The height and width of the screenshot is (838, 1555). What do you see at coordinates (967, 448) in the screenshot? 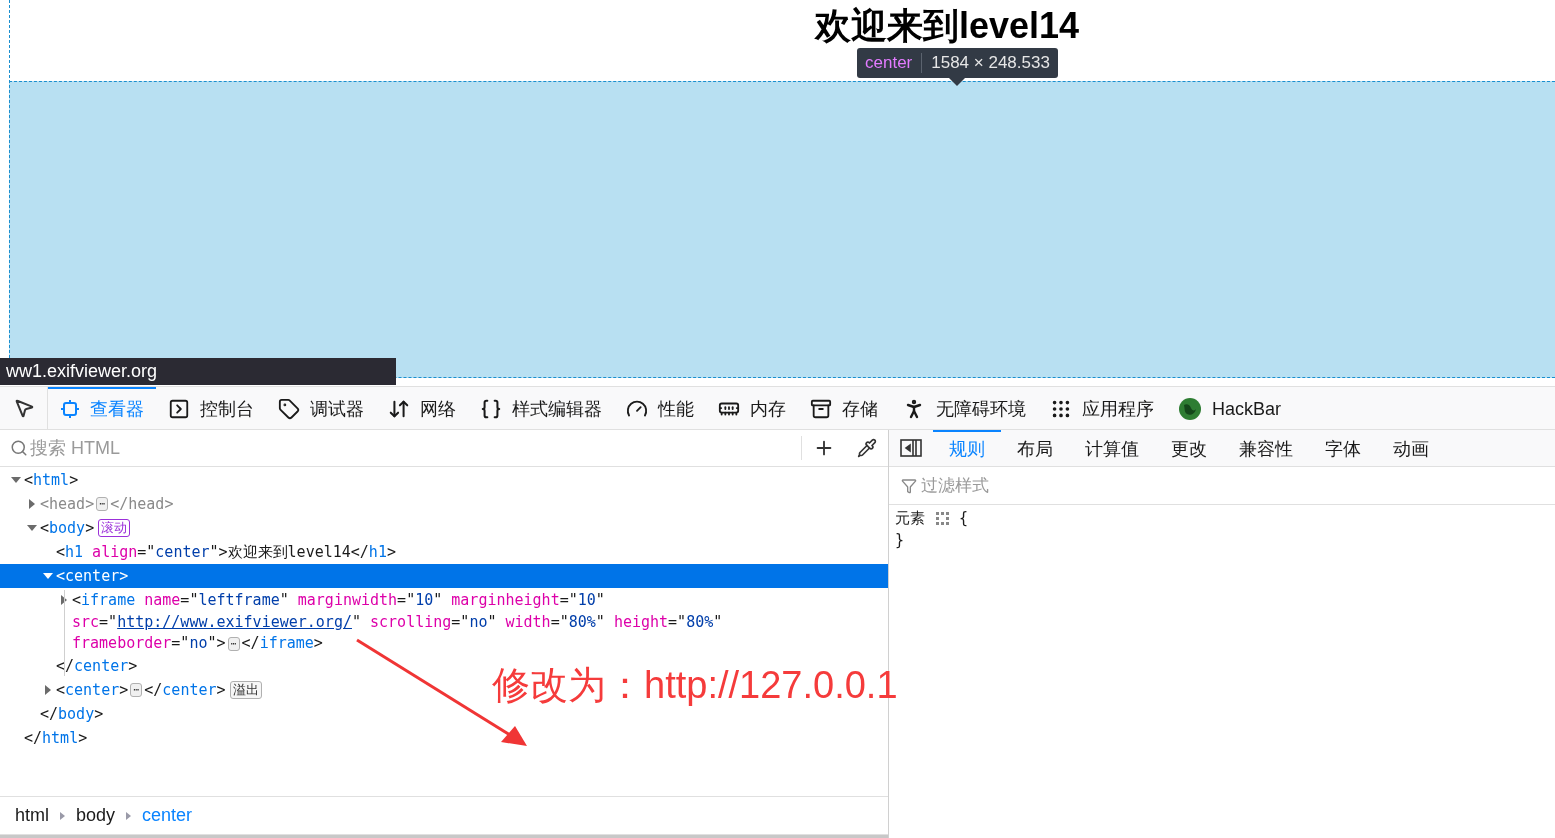
I see `sidebar-tab: 规则` at bounding box center [967, 448].